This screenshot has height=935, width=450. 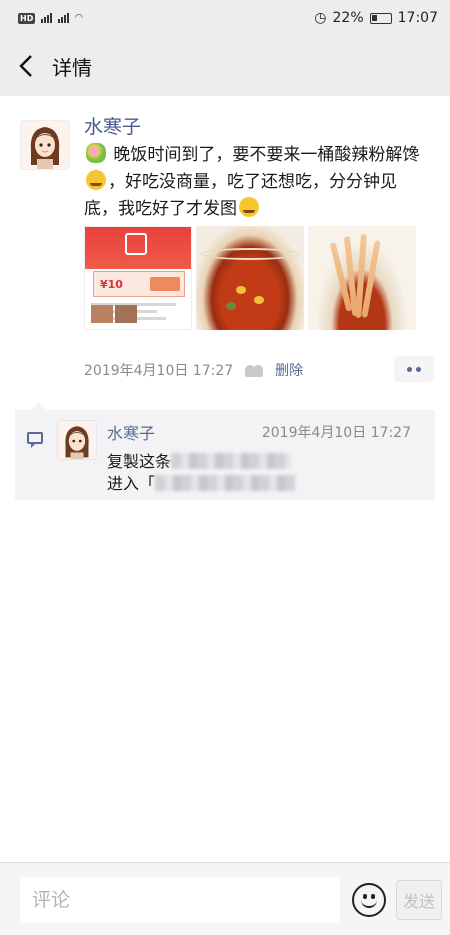 What do you see at coordinates (336, 433) in the screenshot?
I see `comment-time: 2019年4月10日 17:27` at bounding box center [336, 433].